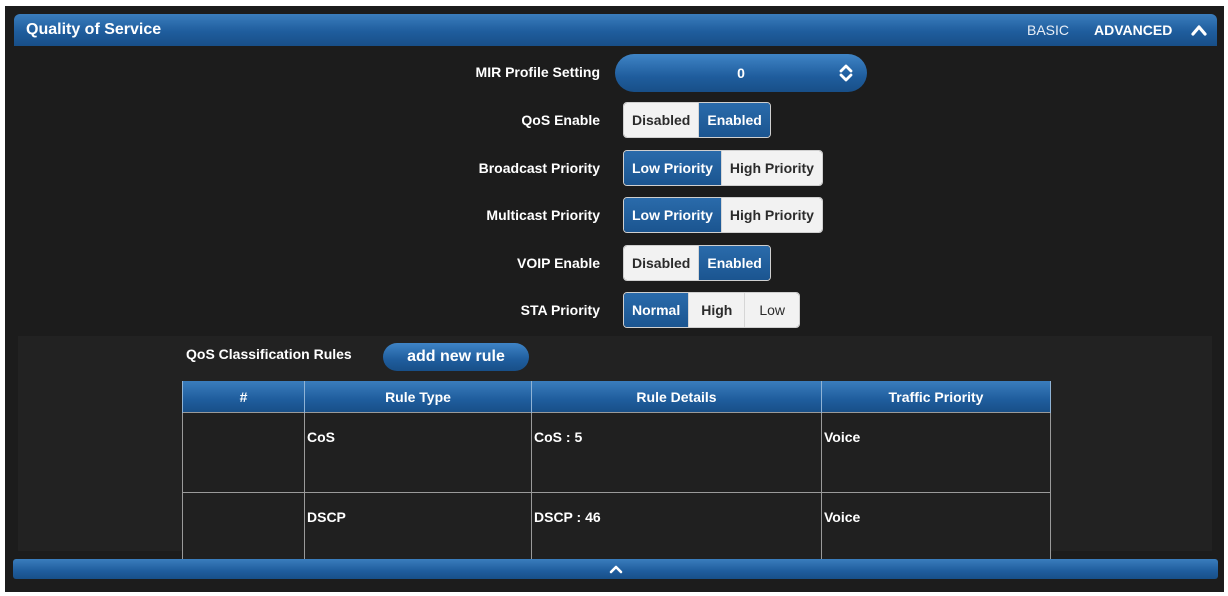 The height and width of the screenshot is (596, 1228). I want to click on broadcast-priority-label: Broadcast Priority, so click(539, 168).